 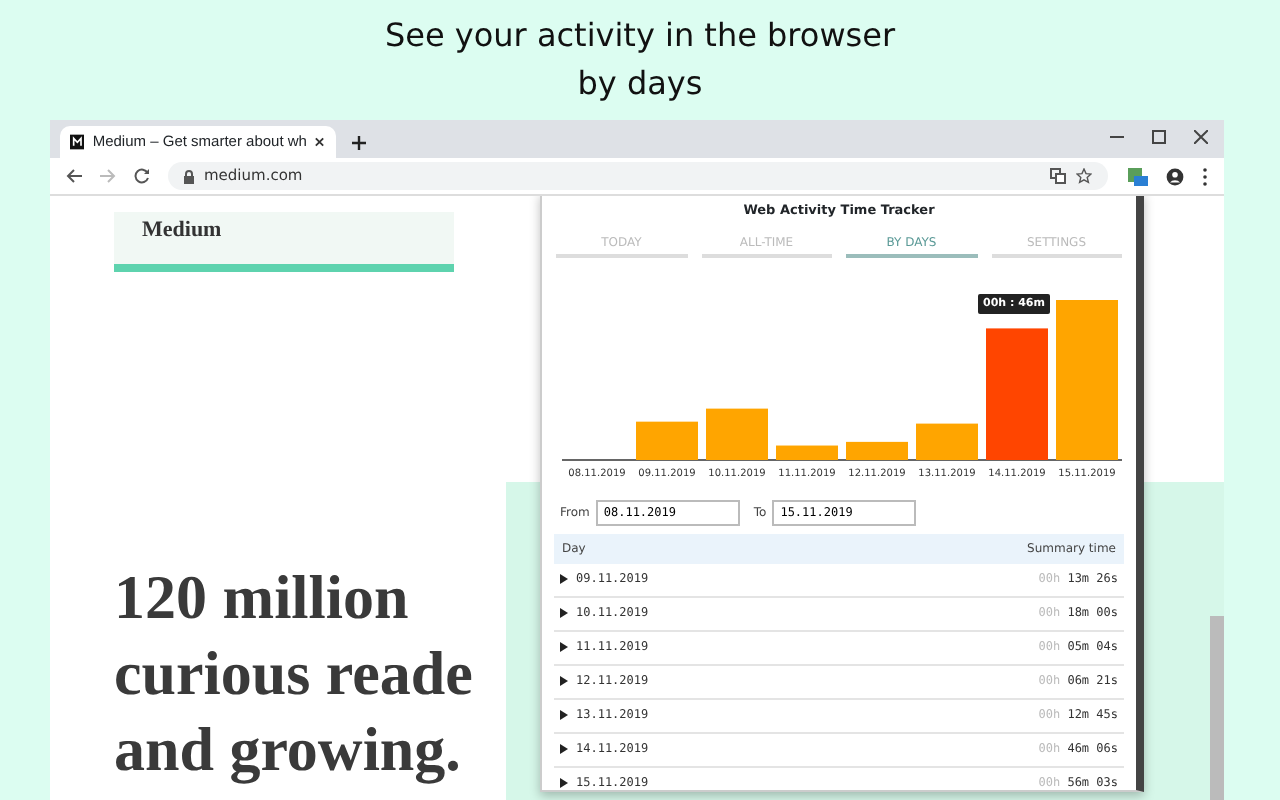 I want to click on caption: See your activity in the browser by days, so click(x=640, y=60).